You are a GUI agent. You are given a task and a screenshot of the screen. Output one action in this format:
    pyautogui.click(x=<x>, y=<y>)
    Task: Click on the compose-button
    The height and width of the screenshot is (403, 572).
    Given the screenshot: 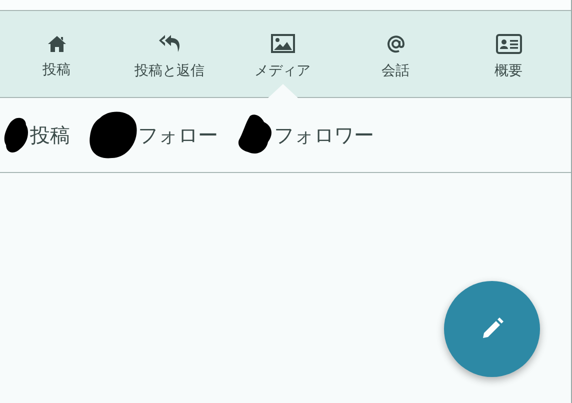 What is the action you would take?
    pyautogui.click(x=492, y=329)
    